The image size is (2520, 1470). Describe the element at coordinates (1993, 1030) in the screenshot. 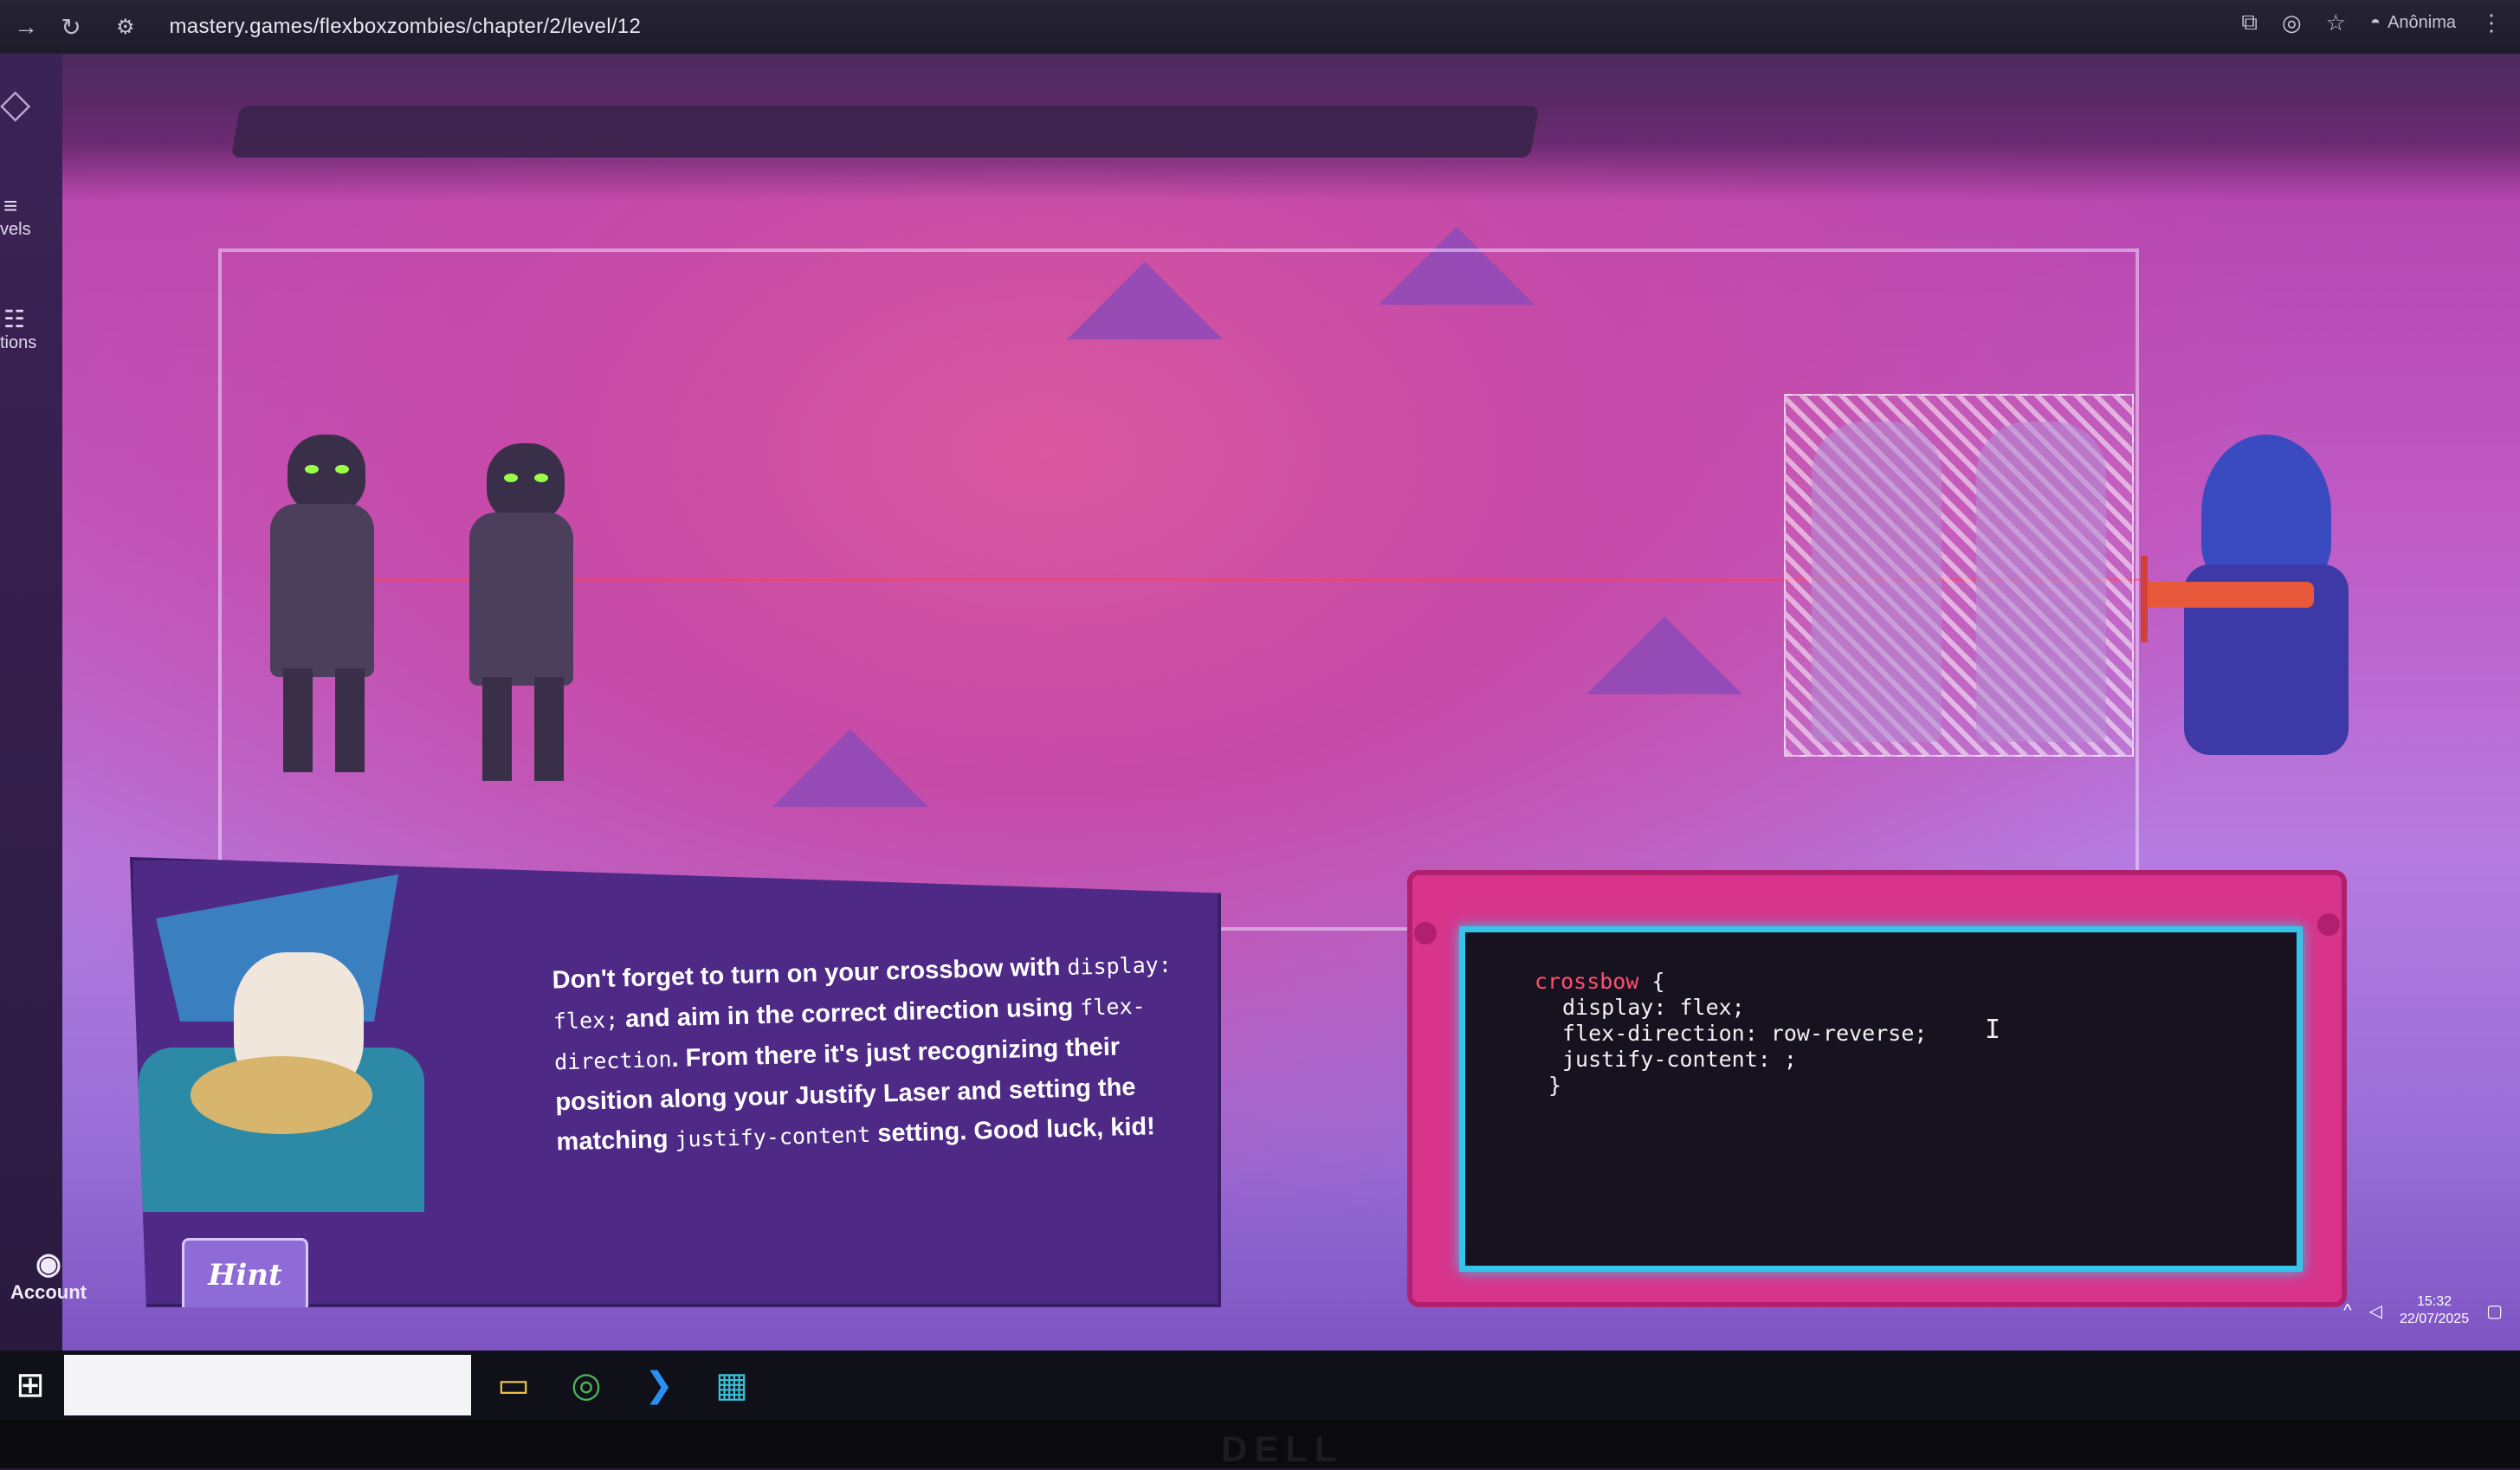

I see `text-cursor-icon: I` at that location.